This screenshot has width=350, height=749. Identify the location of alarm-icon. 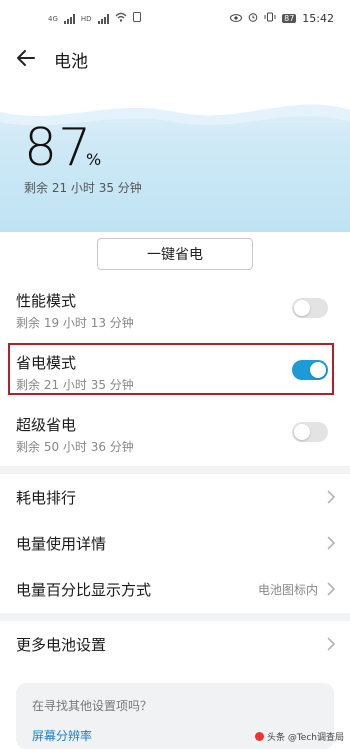
(253, 18).